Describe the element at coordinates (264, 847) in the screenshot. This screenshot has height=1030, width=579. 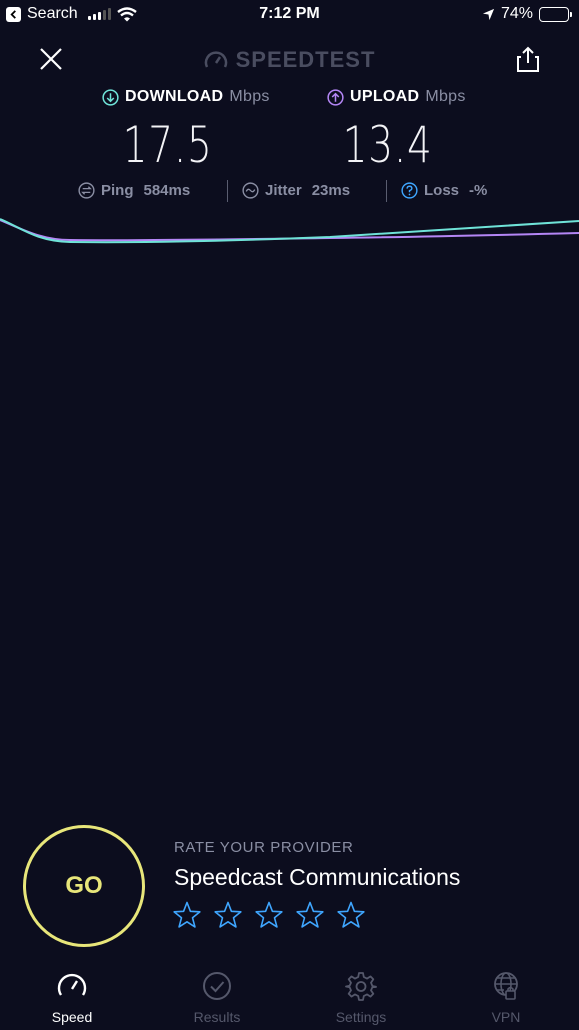
I see `rate-provider-title: RATE YOUR PROVIDER` at that location.